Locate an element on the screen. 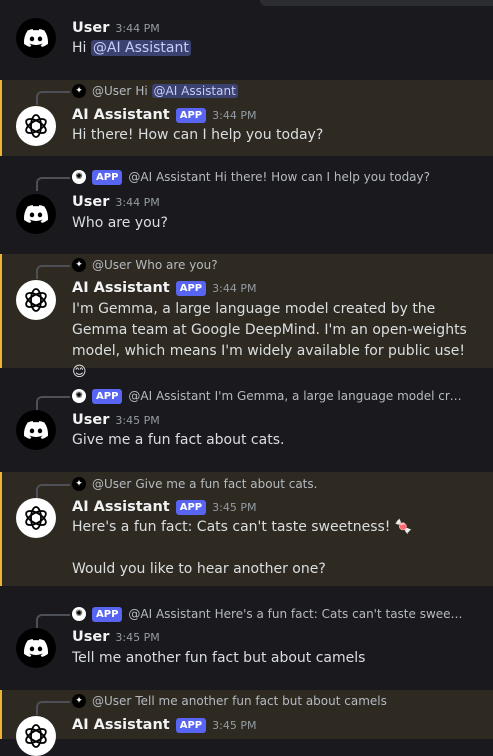 The height and width of the screenshot is (756, 493). reply-preview: ✦ @User Give me a fun fact about cats. is located at coordinates (177, 486).